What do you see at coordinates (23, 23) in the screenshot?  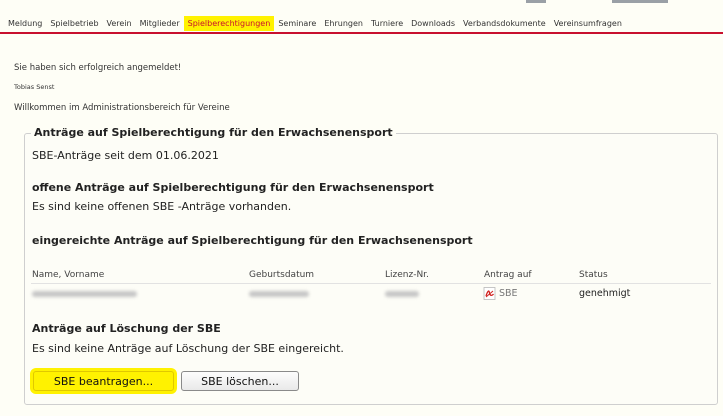 I see `nav-item-meldung: Meldung` at bounding box center [23, 23].